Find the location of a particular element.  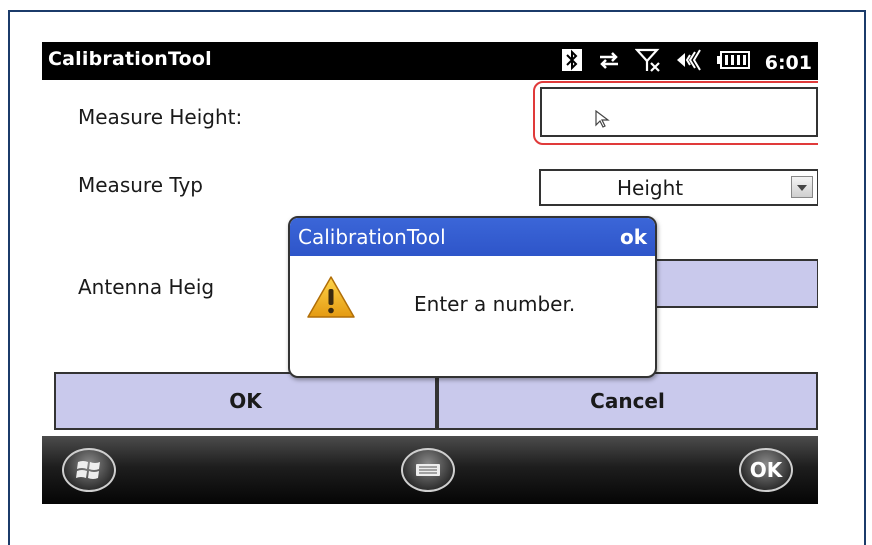

dialog-title: CalibrationTool is located at coordinates (372, 237).